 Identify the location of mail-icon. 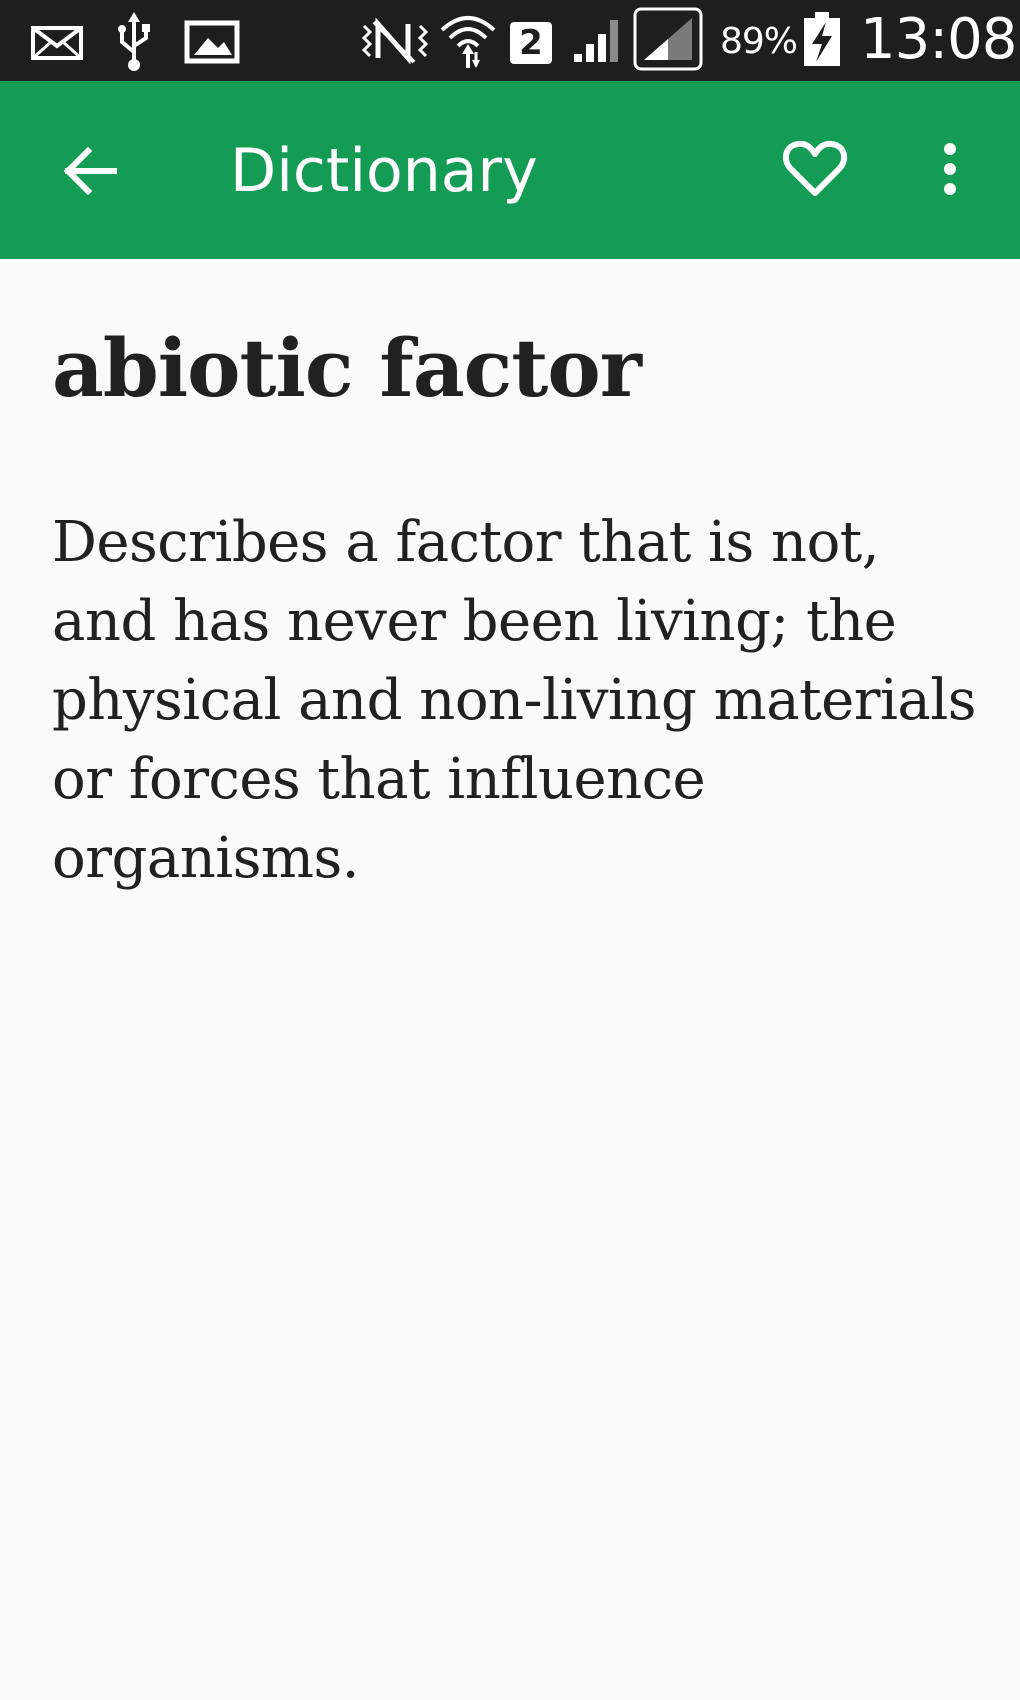
(57, 43).